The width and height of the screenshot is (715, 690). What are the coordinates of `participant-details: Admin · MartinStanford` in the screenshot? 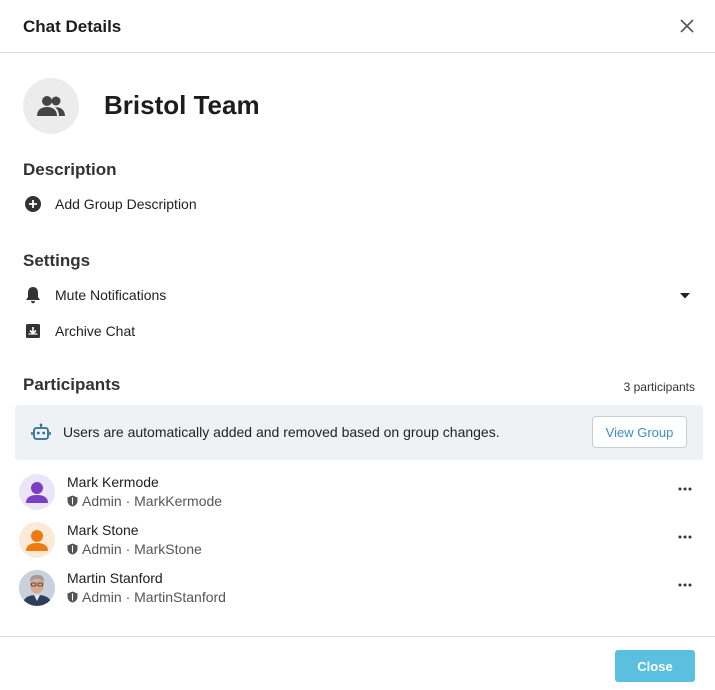 It's located at (146, 597).